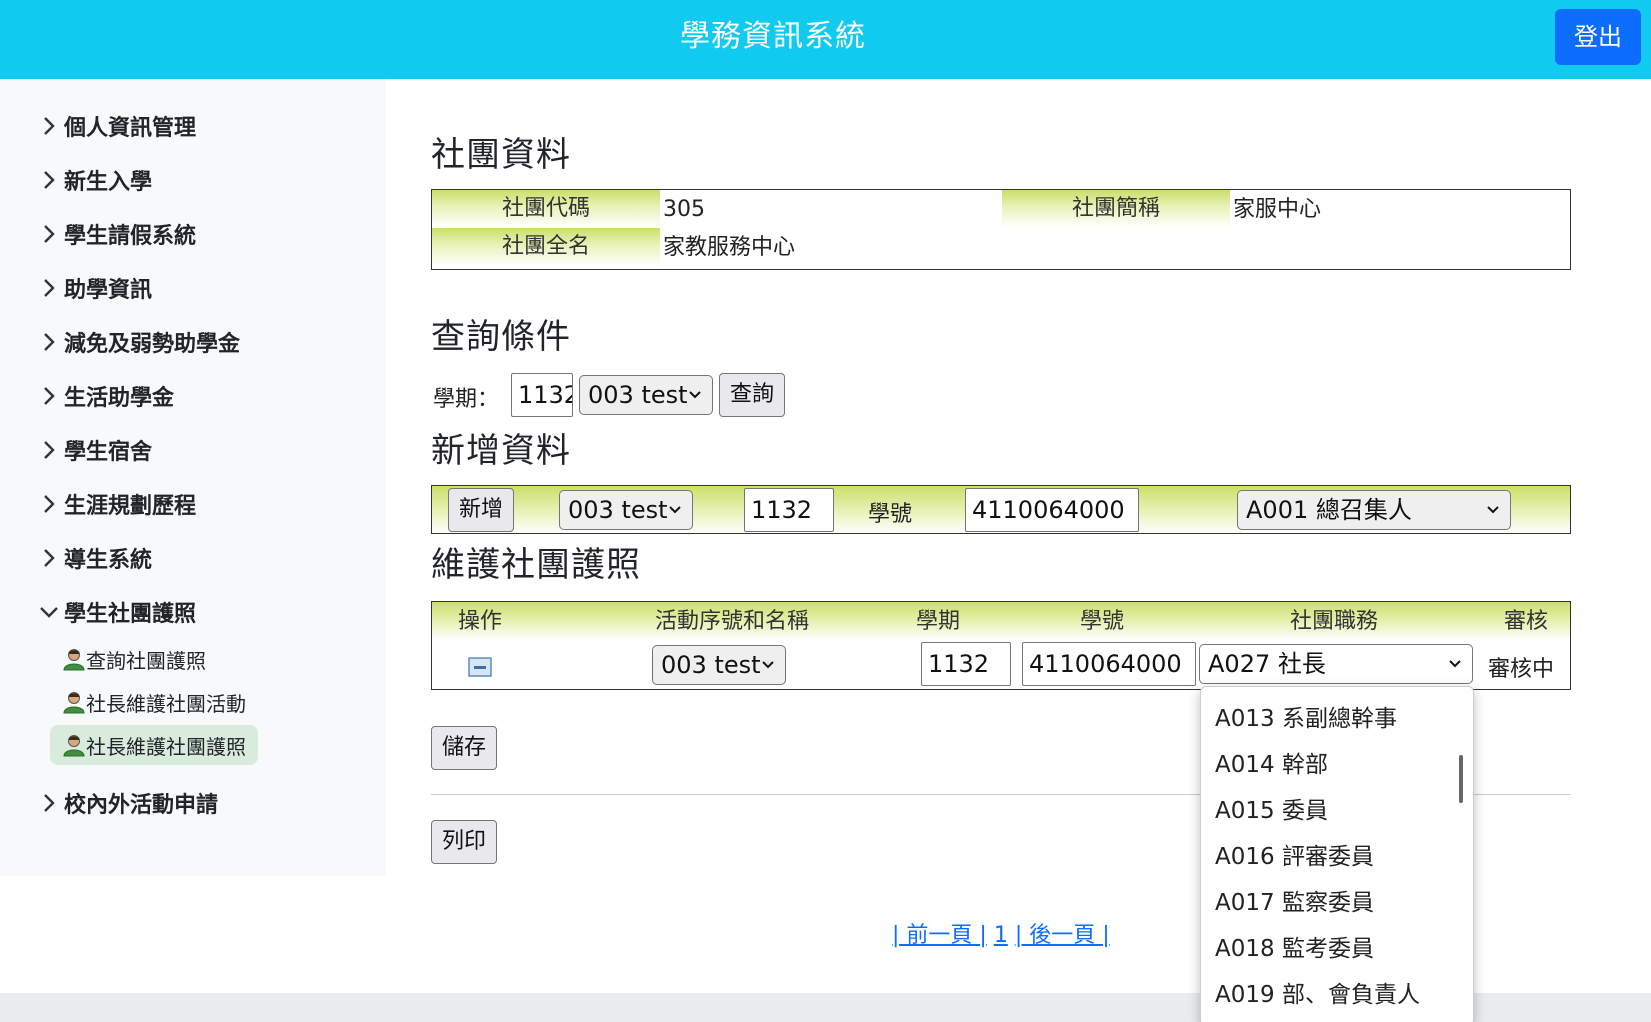 The width and height of the screenshot is (1651, 1022). Describe the element at coordinates (501, 155) in the screenshot. I see `club-info-heading: 社團資料` at that location.